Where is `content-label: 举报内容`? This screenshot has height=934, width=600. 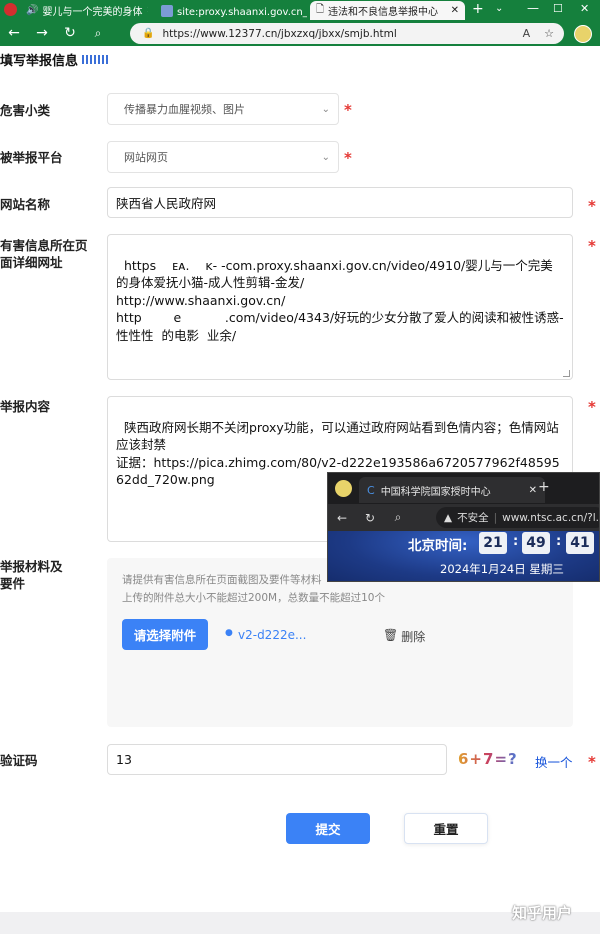
content-label: 举报内容 is located at coordinates (25, 406).